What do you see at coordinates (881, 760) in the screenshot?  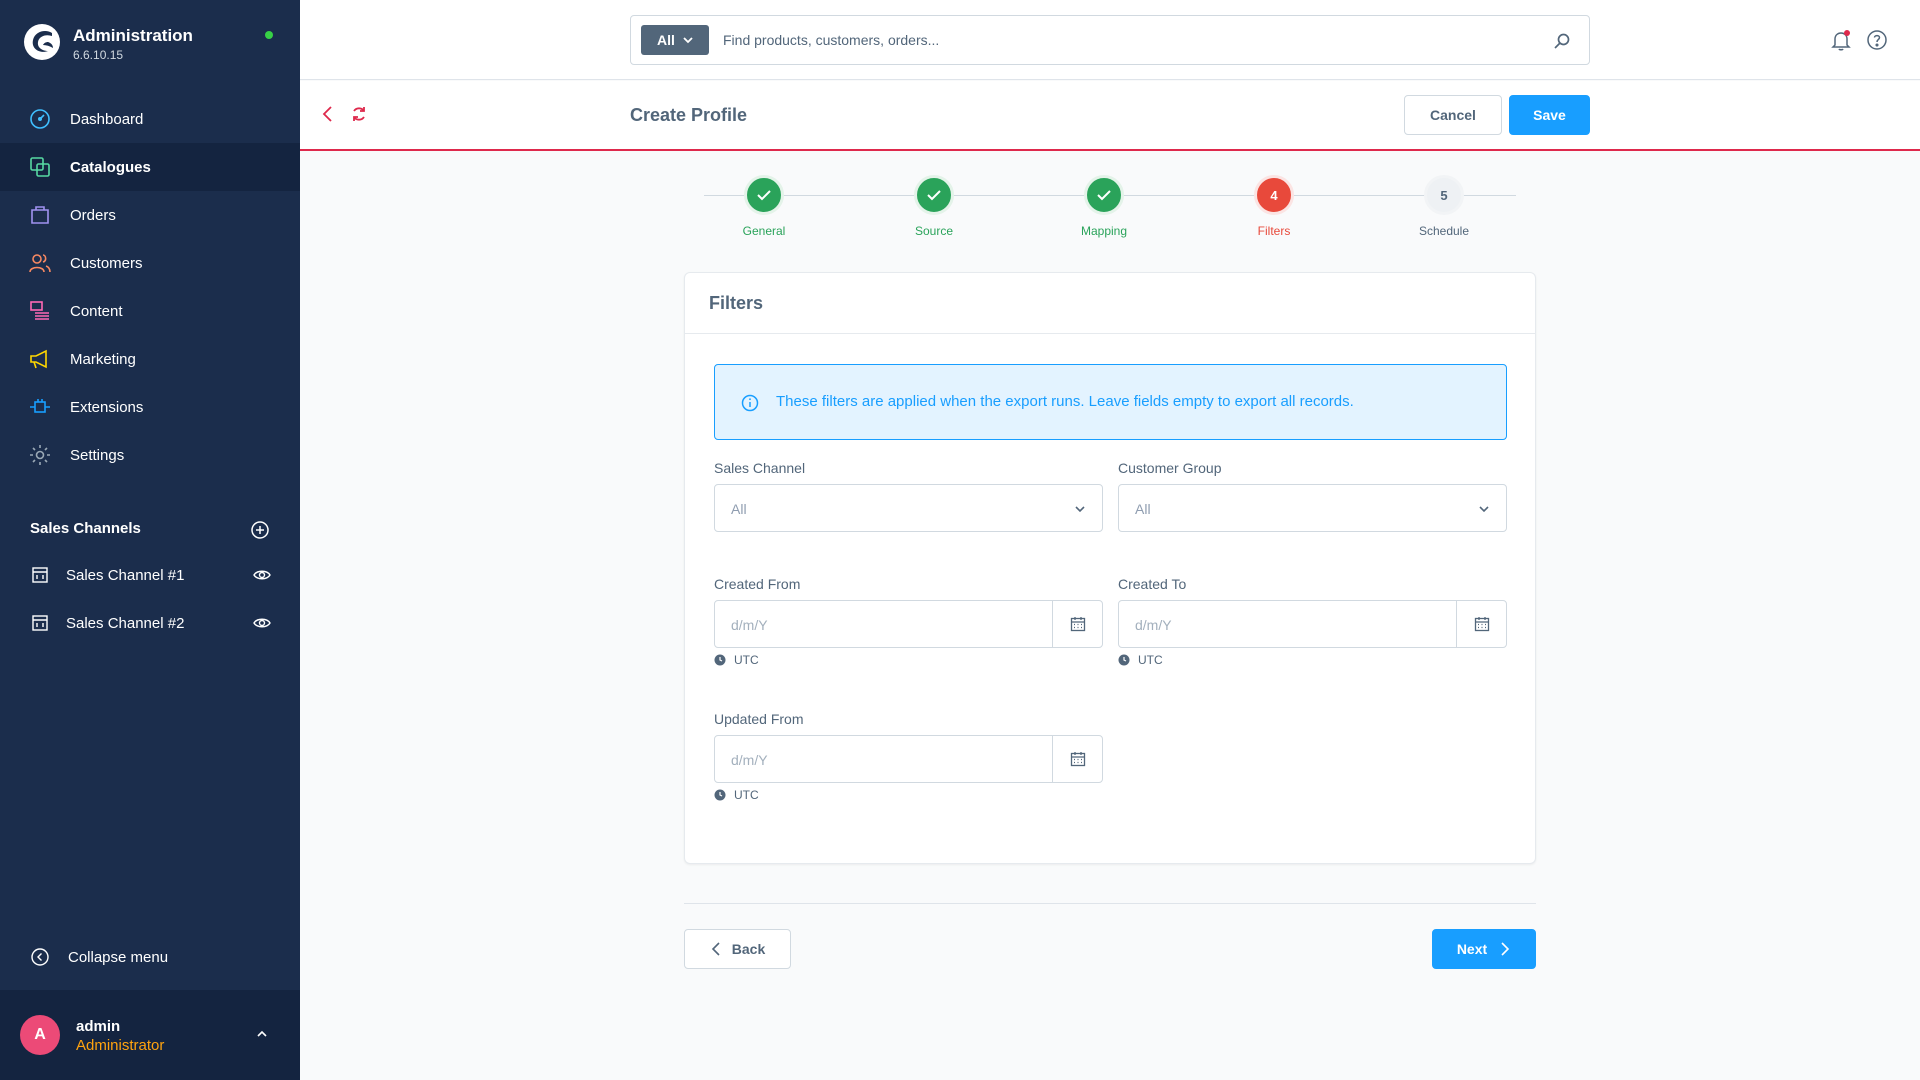 I see `updated-from-input` at bounding box center [881, 760].